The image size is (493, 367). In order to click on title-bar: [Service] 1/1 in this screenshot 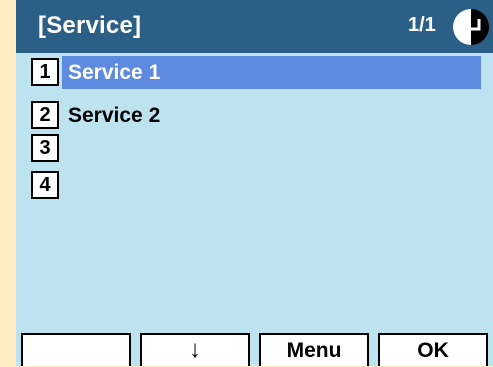, I will do `click(254, 26)`.